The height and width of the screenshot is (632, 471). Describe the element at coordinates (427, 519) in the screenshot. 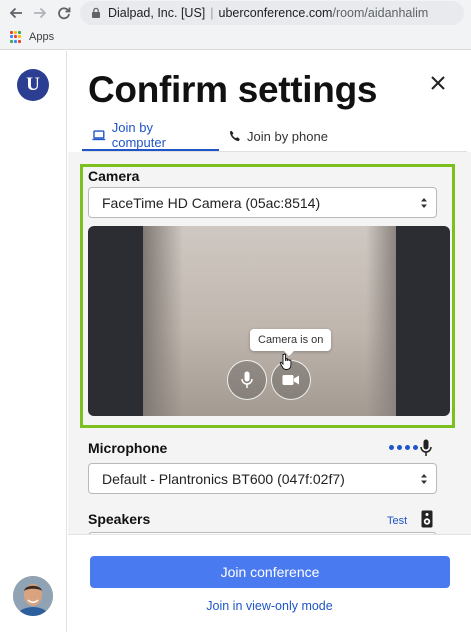

I see `speaker-icon` at that location.